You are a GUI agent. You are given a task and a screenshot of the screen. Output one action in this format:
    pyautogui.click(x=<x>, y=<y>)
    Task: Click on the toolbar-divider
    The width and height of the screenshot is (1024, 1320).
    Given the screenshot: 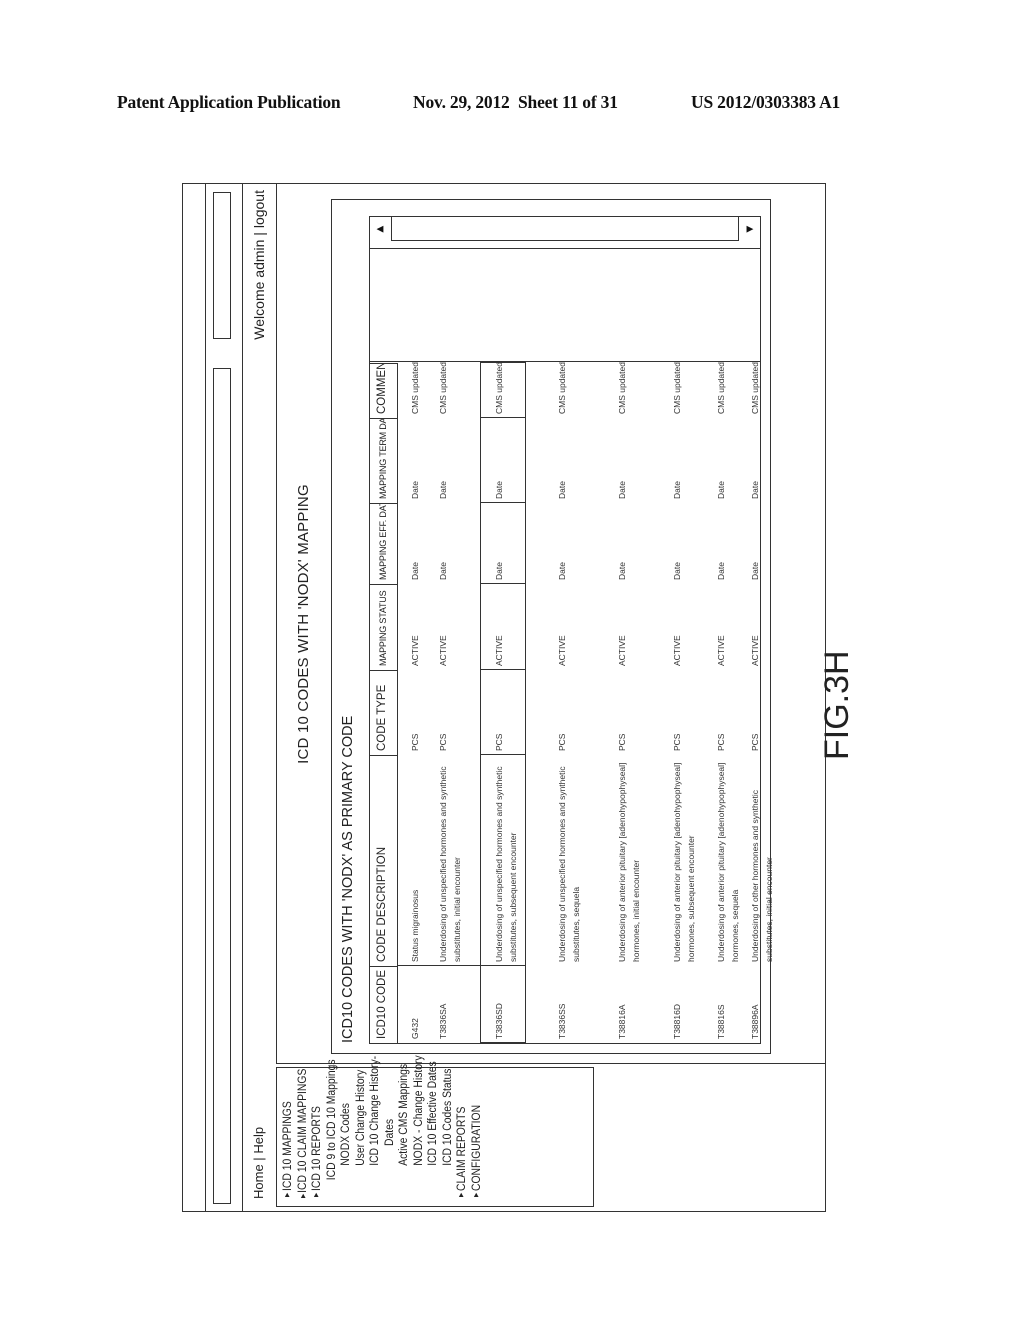 What is the action you would take?
    pyautogui.click(x=205, y=697)
    